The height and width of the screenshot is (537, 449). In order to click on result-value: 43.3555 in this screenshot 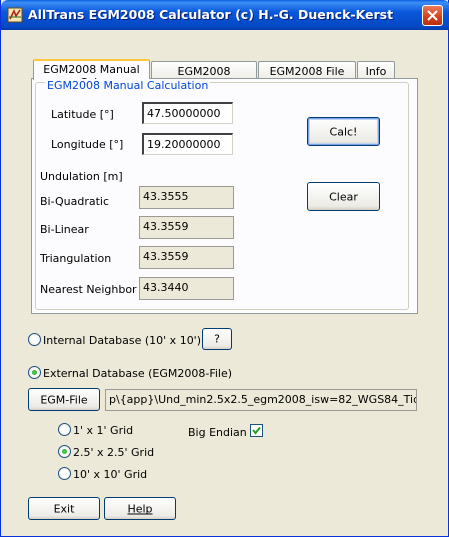, I will do `click(186, 197)`.